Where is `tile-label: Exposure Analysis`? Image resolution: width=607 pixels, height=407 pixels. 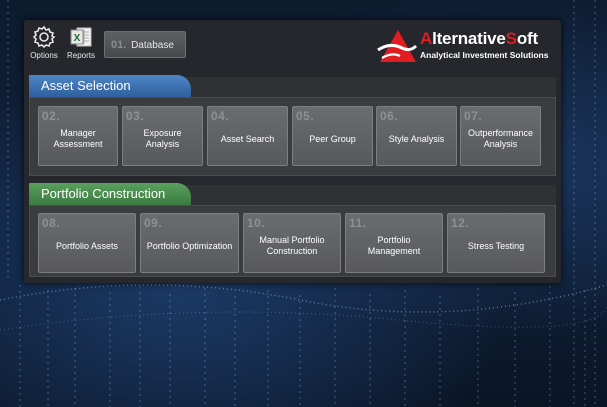
tile-label: Exposure Analysis is located at coordinates (162, 138).